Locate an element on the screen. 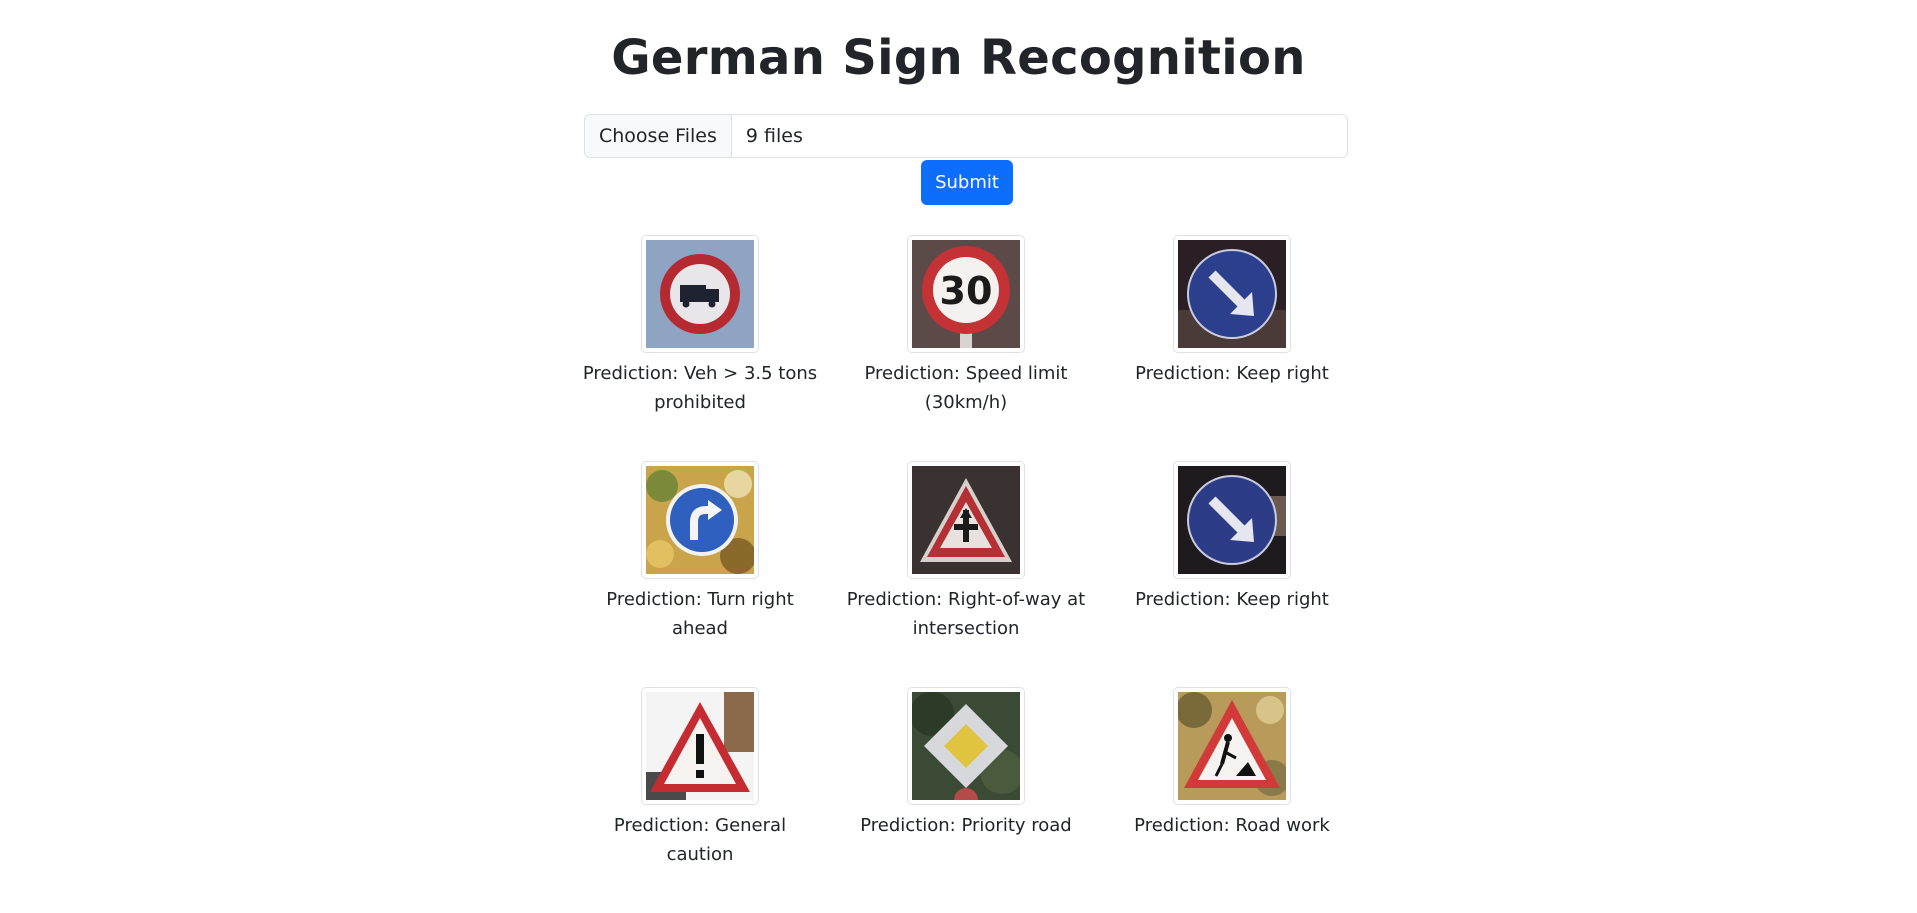 This screenshot has width=1917, height=913. turn-right-ahead-sign-icon is located at coordinates (700, 520).